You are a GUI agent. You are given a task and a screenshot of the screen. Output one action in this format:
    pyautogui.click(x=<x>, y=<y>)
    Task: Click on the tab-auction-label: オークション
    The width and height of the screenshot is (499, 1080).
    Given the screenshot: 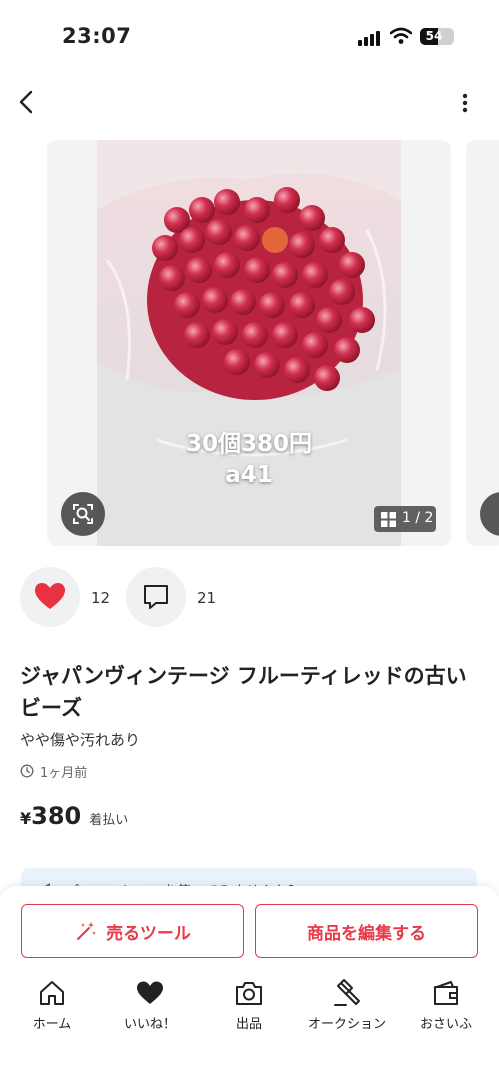 What is the action you would take?
    pyautogui.click(x=346, y=1024)
    